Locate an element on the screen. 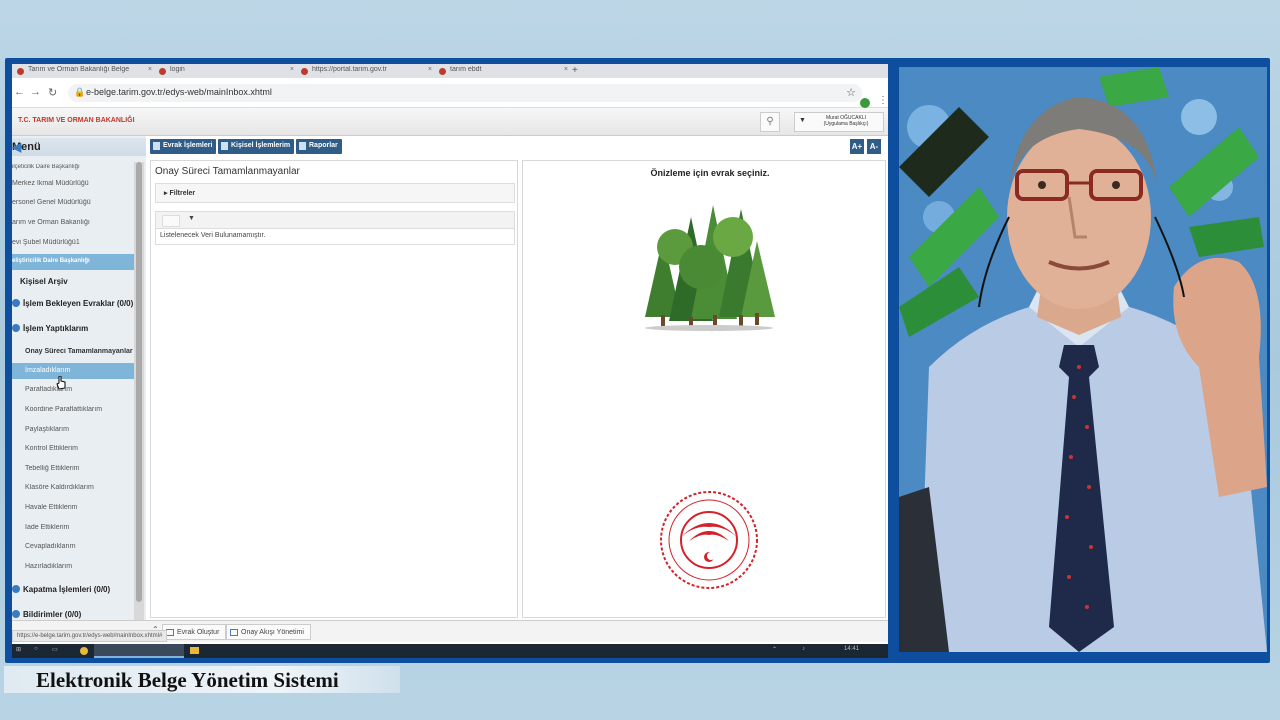  sidebar-subitem: Koordine Paraflattıklarım is located at coordinates (73, 409).